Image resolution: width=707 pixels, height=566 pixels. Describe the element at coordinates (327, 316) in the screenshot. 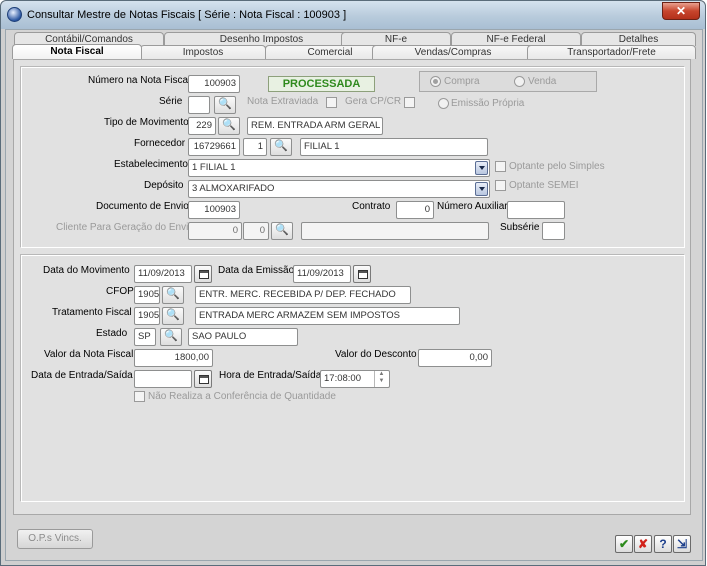

I see `tratamento-desc: ENTRADA MERC ARMAZEM SEM IMPOSTOS` at that location.